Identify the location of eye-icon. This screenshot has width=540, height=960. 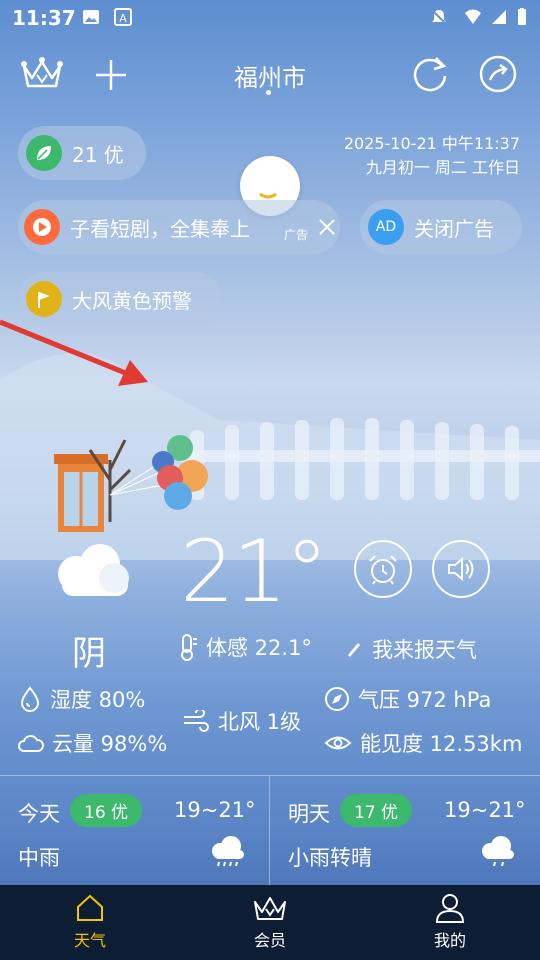
(338, 743).